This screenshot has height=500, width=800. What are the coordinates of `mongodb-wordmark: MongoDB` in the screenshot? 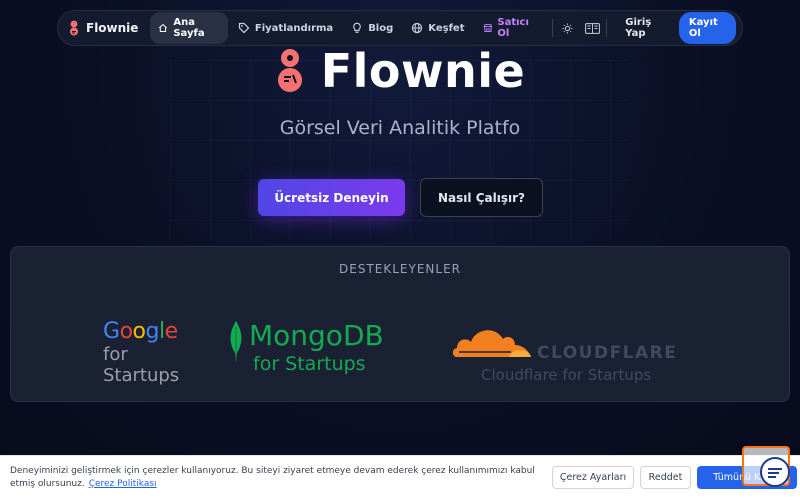 It's located at (316, 335).